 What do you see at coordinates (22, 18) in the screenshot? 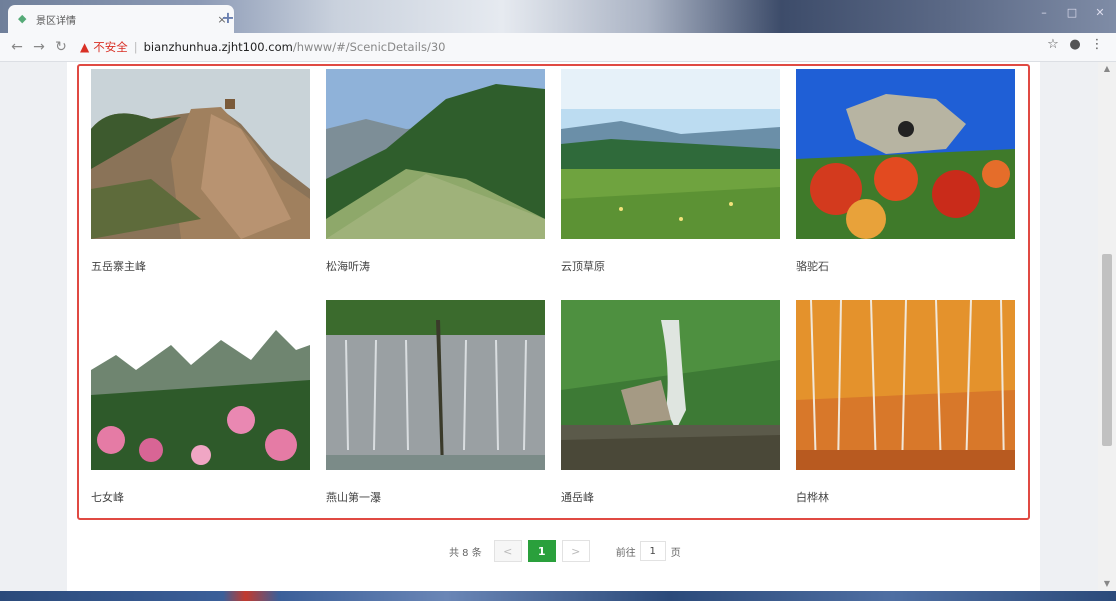
I see `page-favicon-icon: ◆` at bounding box center [22, 18].